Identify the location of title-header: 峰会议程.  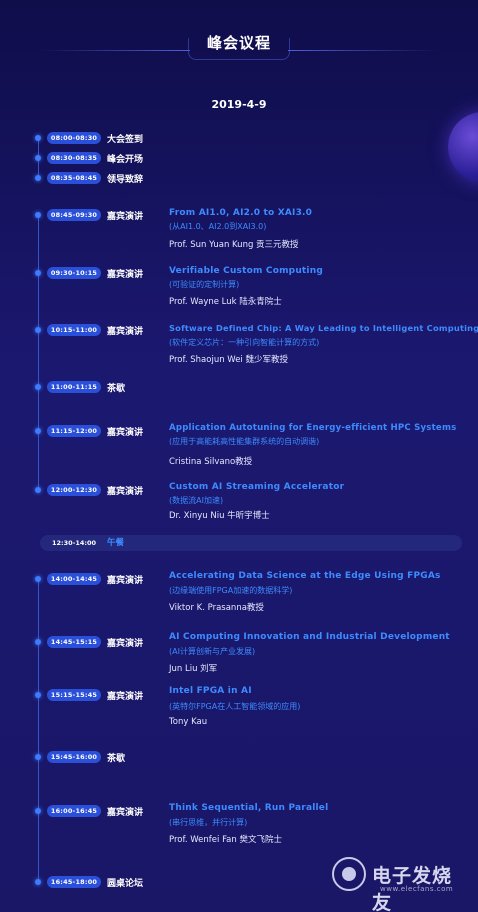
(239, 45).